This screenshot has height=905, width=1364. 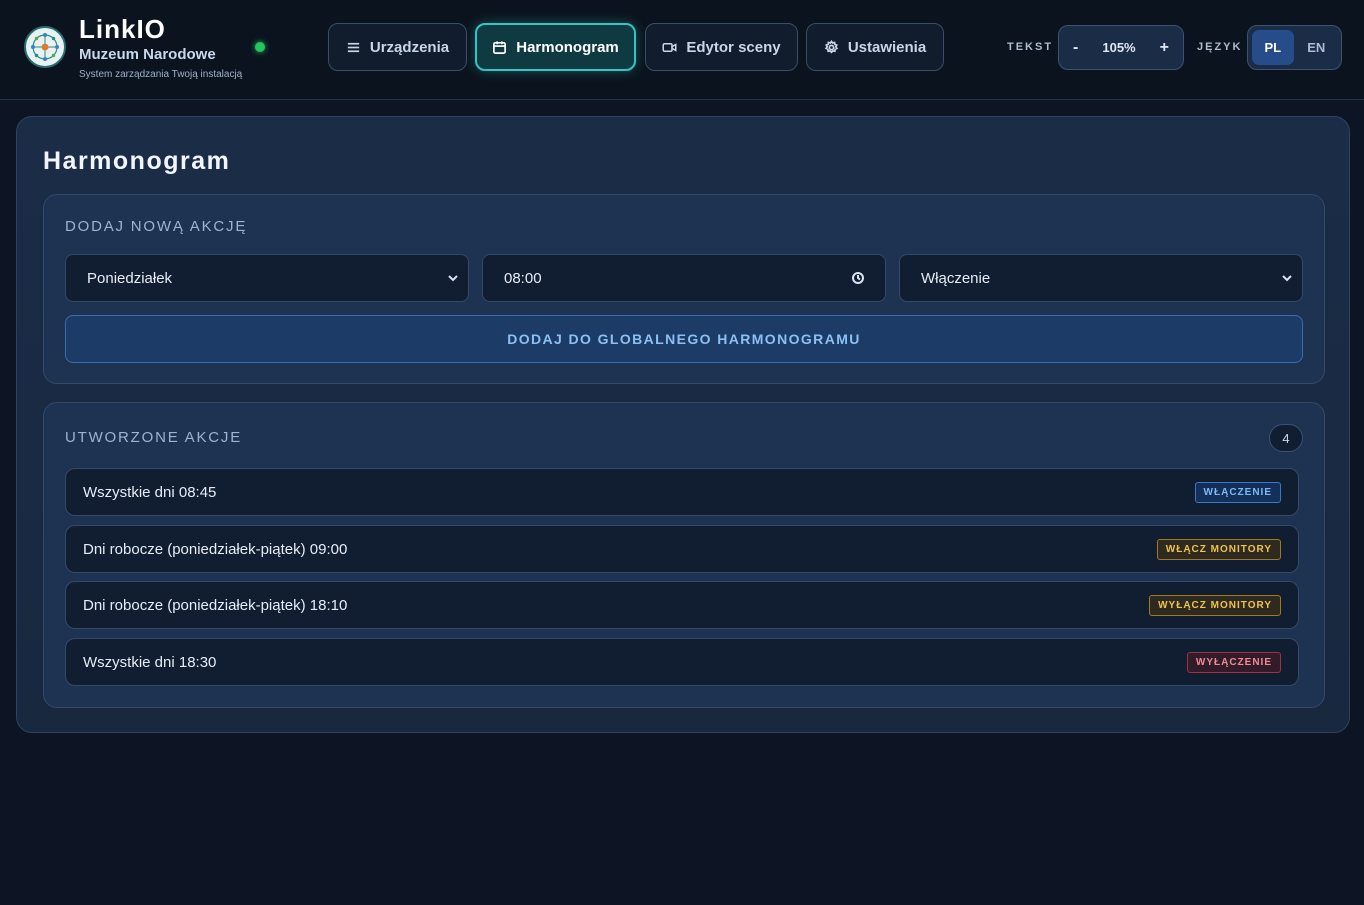 I want to click on action-type-badge: WYŁĄCZENIE, so click(x=1233, y=662).